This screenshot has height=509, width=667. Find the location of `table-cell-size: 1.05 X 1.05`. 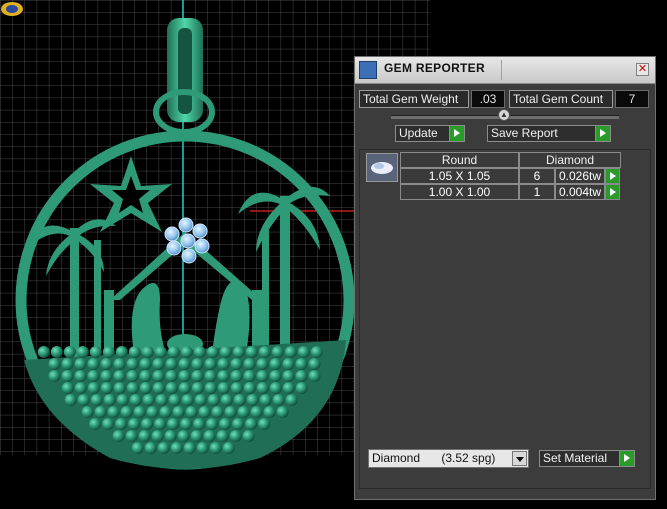

table-cell-size: 1.05 X 1.05 is located at coordinates (459, 176).